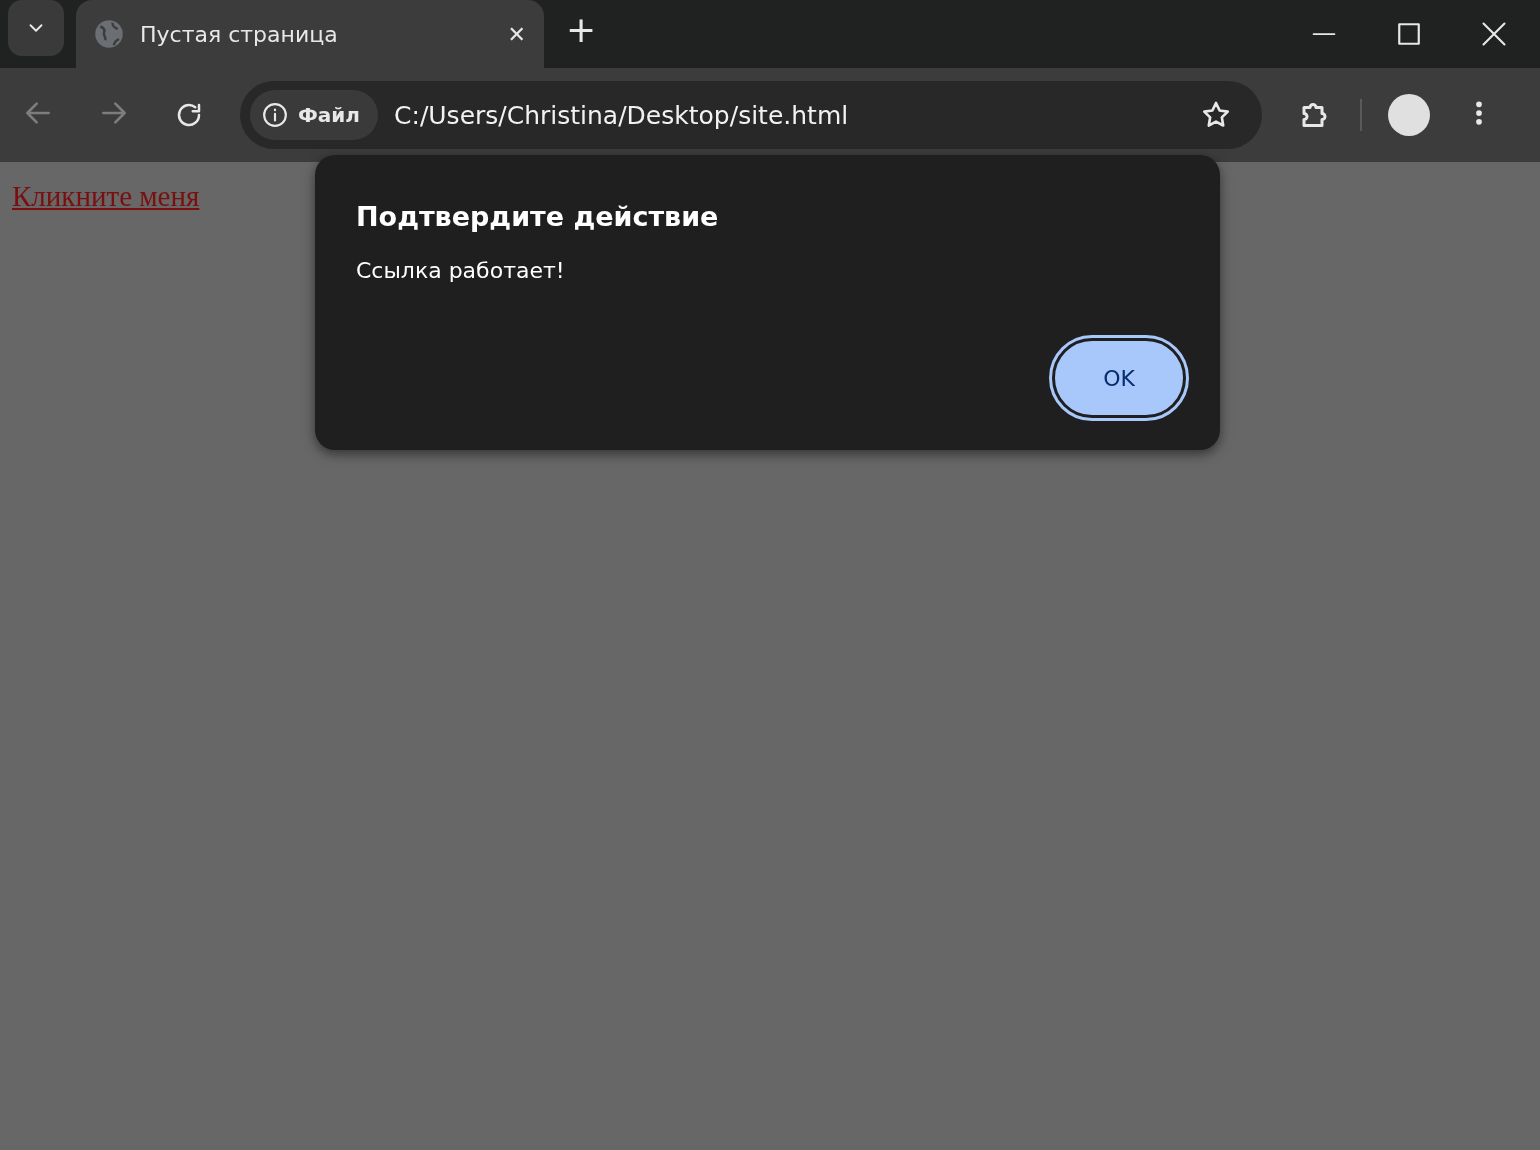  I want to click on profile-avatar, so click(1409, 115).